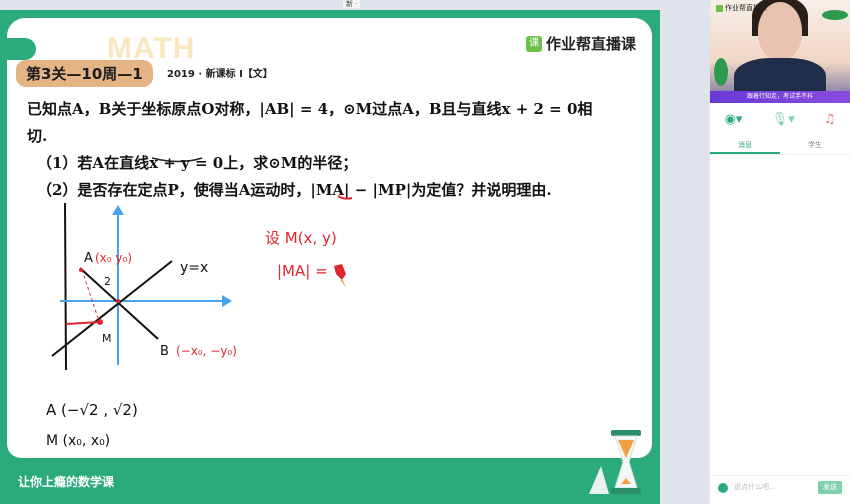  Describe the element at coordinates (780, 487) in the screenshot. I see `chat-input-bar: 说点什么吧... 发送` at that location.